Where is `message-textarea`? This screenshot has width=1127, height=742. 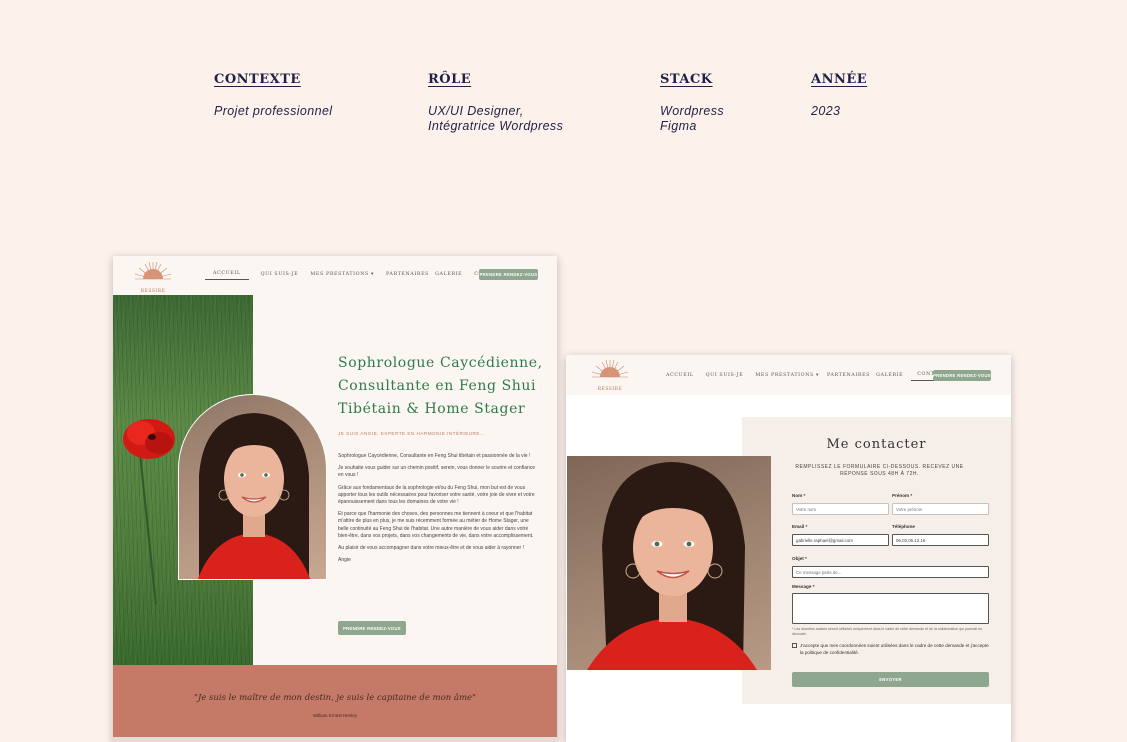
message-textarea is located at coordinates (890, 608).